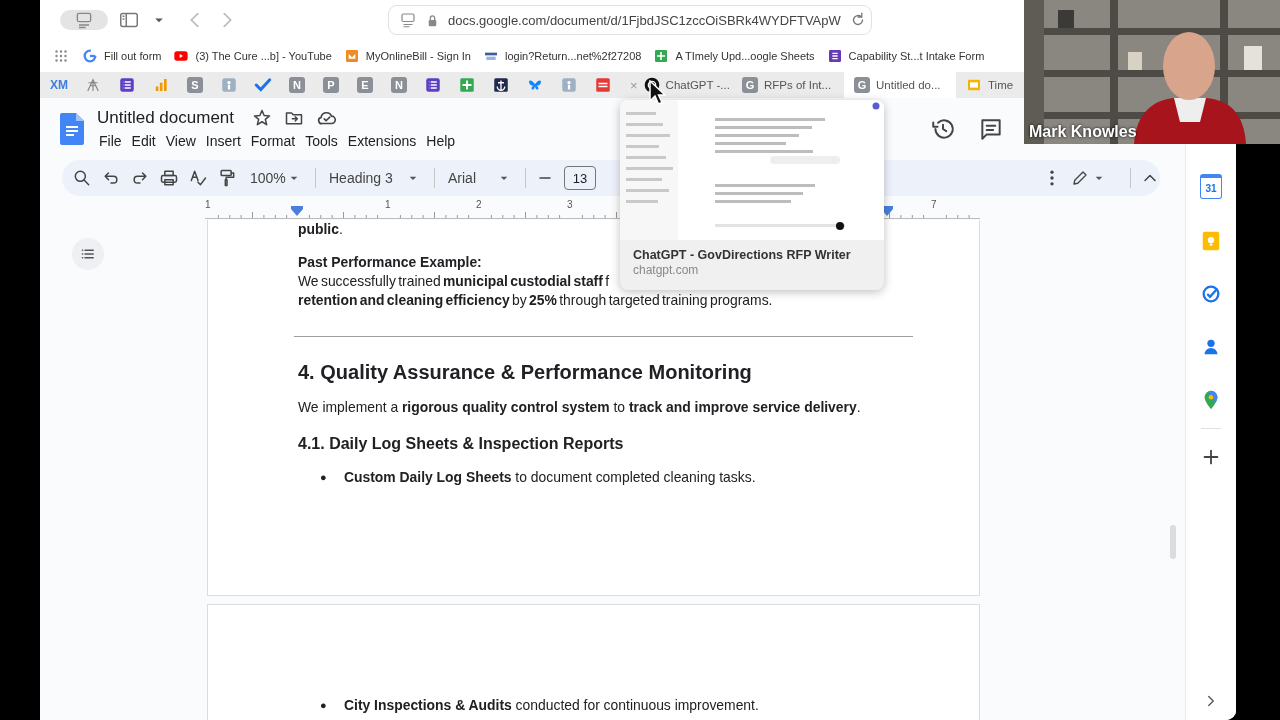 The height and width of the screenshot is (720, 1280). Describe the element at coordinates (227, 178) in the screenshot. I see `paint-format-icon` at that location.